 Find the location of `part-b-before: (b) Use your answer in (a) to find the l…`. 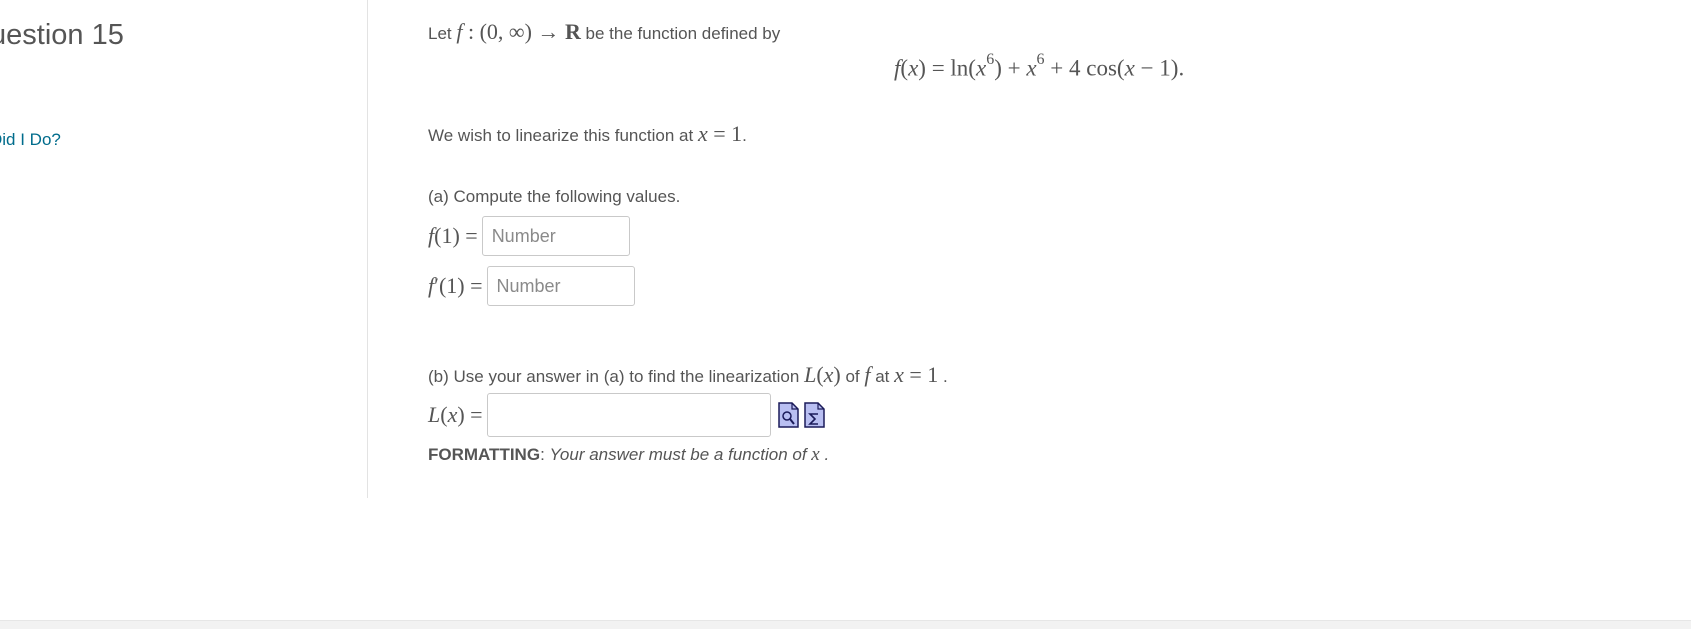

part-b-before: (b) Use your answer in (a) to find the l… is located at coordinates (616, 376).